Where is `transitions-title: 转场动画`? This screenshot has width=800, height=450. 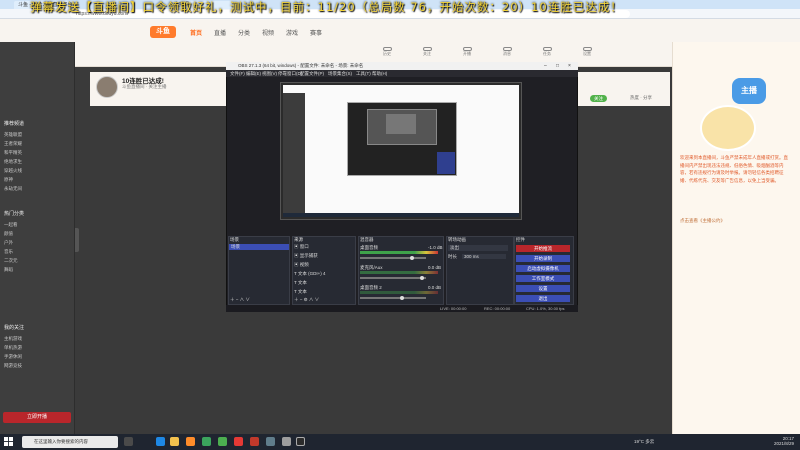
transitions-title: 转场动画 is located at coordinates (457, 239).